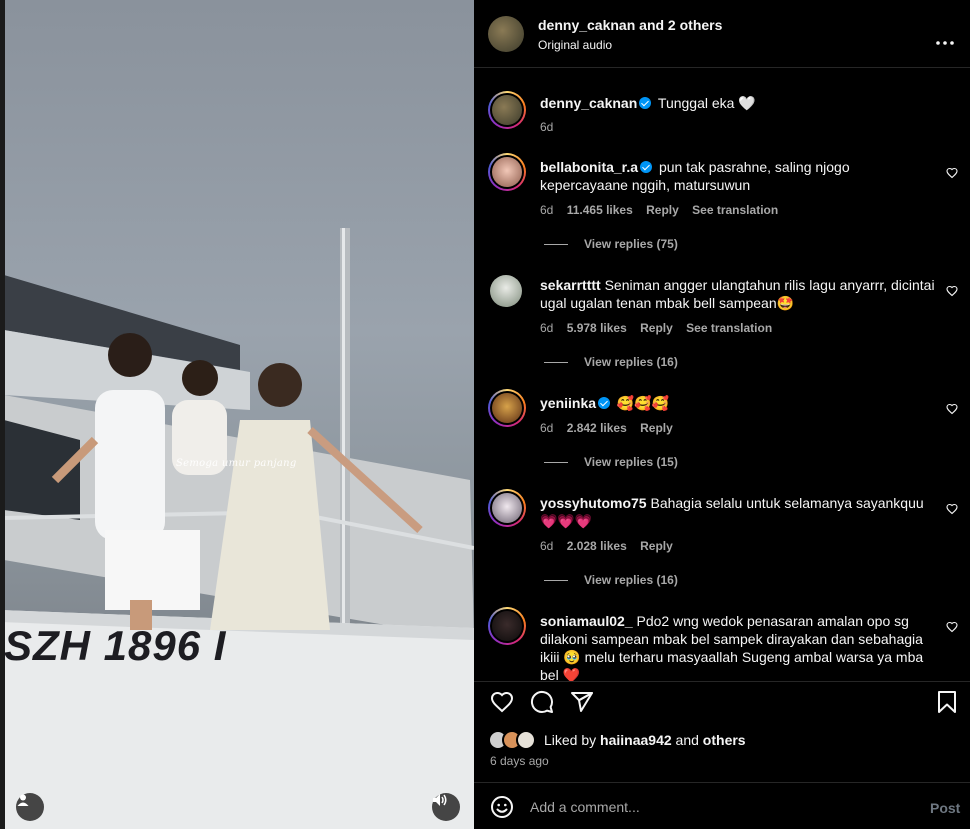  Describe the element at coordinates (446, 807) in the screenshot. I see `speaker-icon` at that location.